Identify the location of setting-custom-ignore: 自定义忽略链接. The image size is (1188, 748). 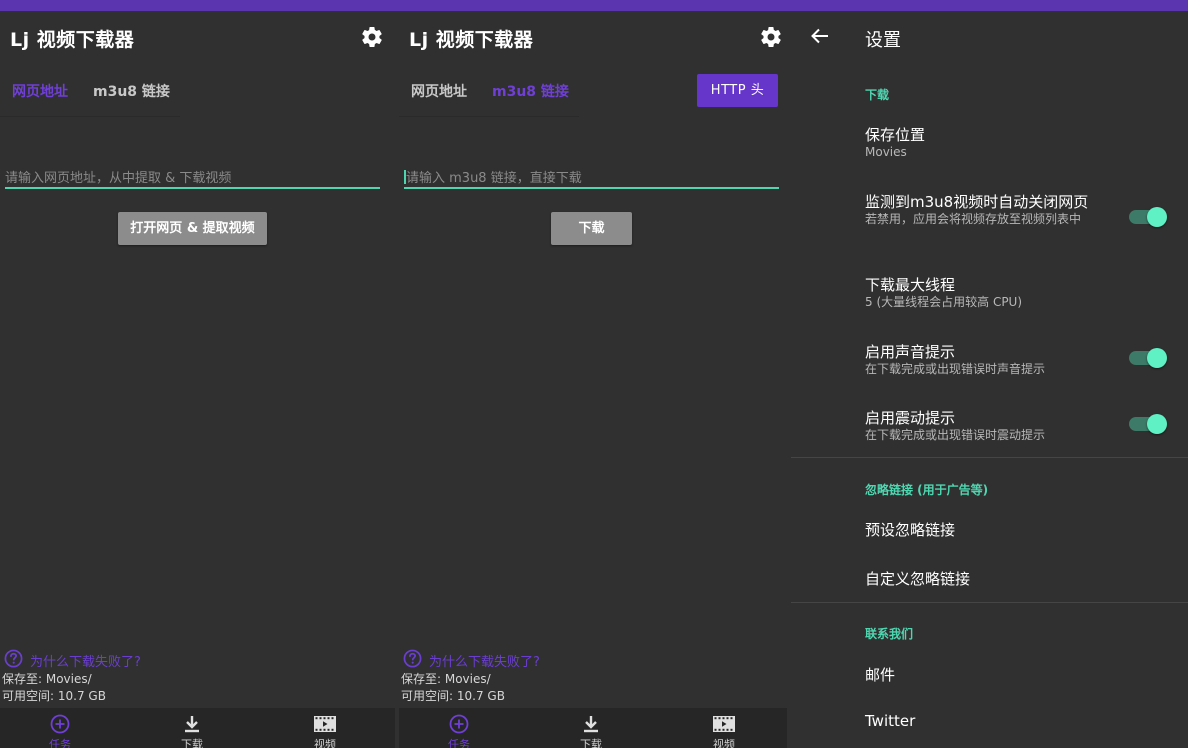
(917, 578).